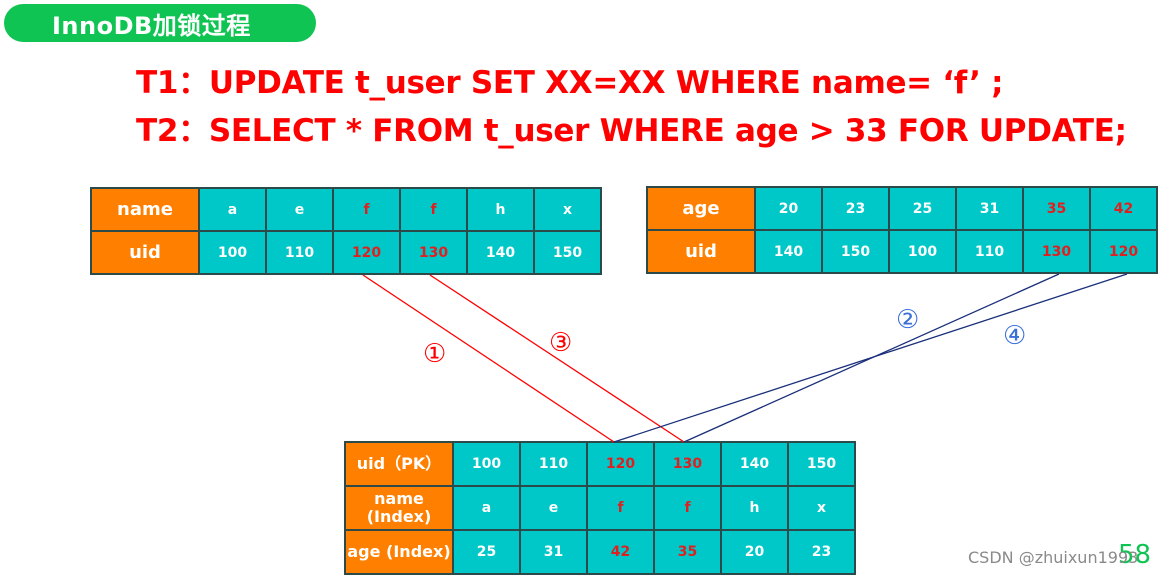  I want to click on step-4-label: ④, so click(1014, 336).